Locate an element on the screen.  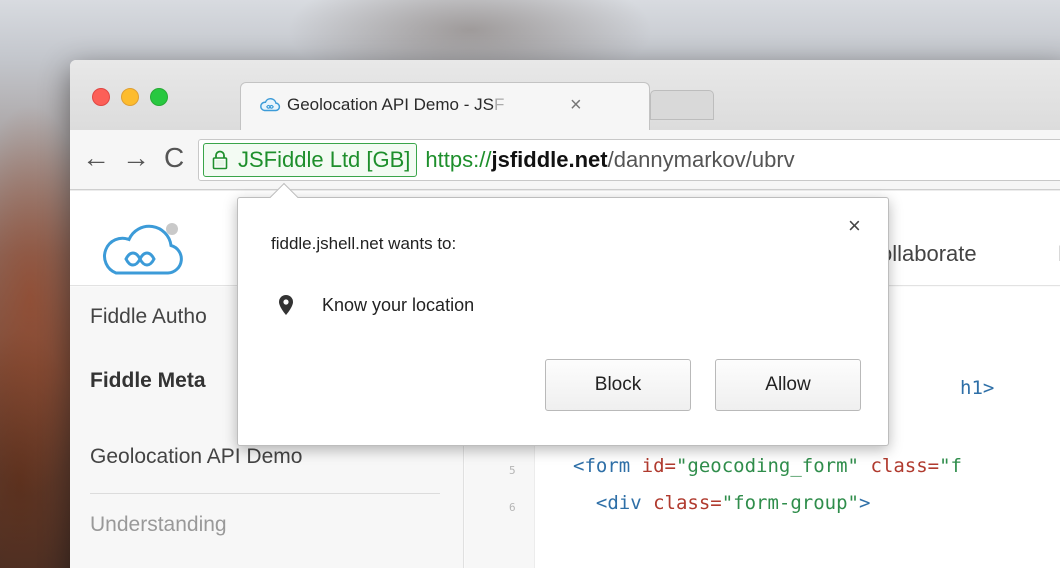
lock-icon is located at coordinates (220, 160).